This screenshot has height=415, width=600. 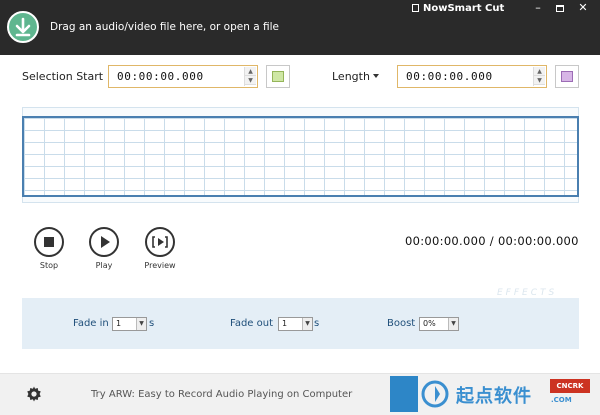 What do you see at coordinates (49, 265) in the screenshot?
I see `stop-label: Stop` at bounding box center [49, 265].